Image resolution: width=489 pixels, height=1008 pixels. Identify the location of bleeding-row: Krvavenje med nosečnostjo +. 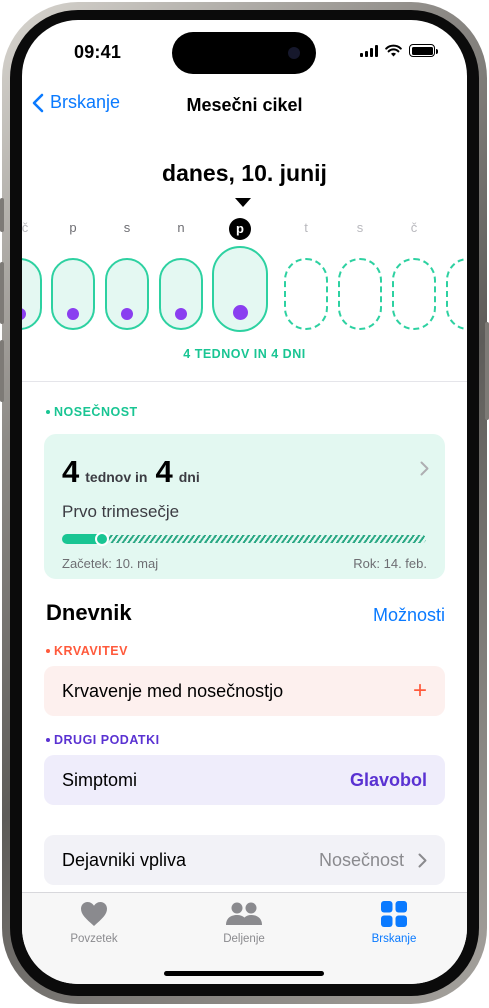
(244, 691).